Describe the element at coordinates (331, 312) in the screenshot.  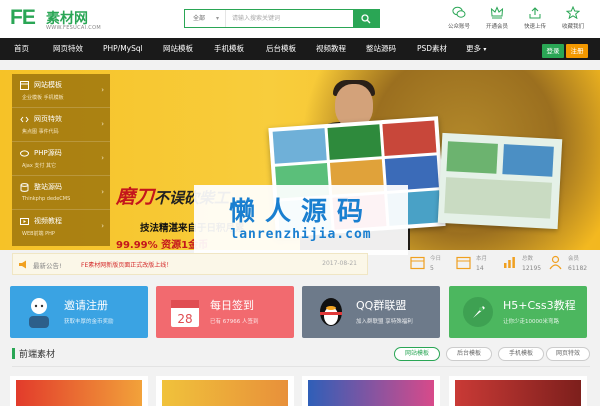
I see `qq-penguin-icon` at that location.